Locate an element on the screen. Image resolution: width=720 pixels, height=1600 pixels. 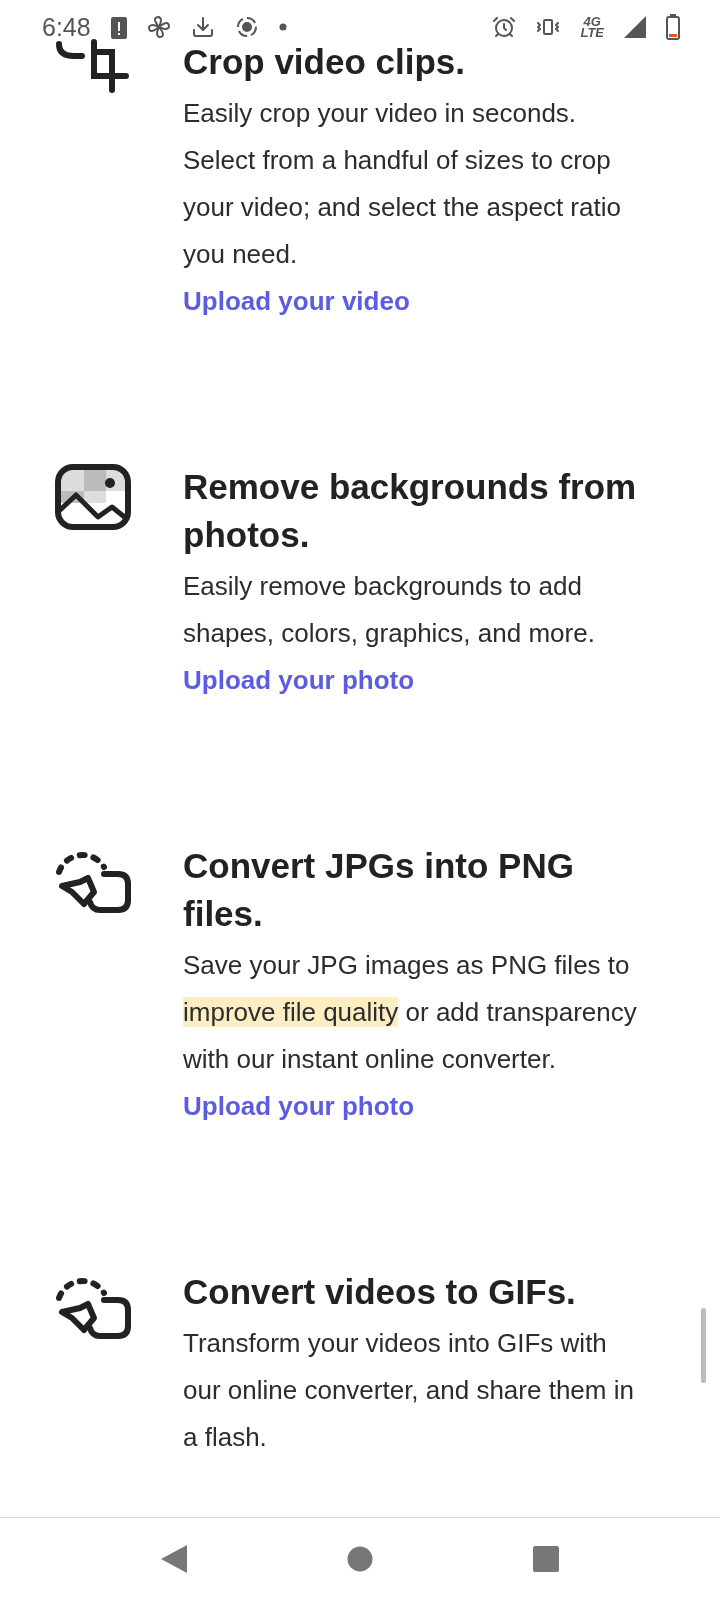
feature-description: Save your JPG images as PNG files to improve file quality or add transparency with our instant online converter. is located at coordinates (410, 1012).